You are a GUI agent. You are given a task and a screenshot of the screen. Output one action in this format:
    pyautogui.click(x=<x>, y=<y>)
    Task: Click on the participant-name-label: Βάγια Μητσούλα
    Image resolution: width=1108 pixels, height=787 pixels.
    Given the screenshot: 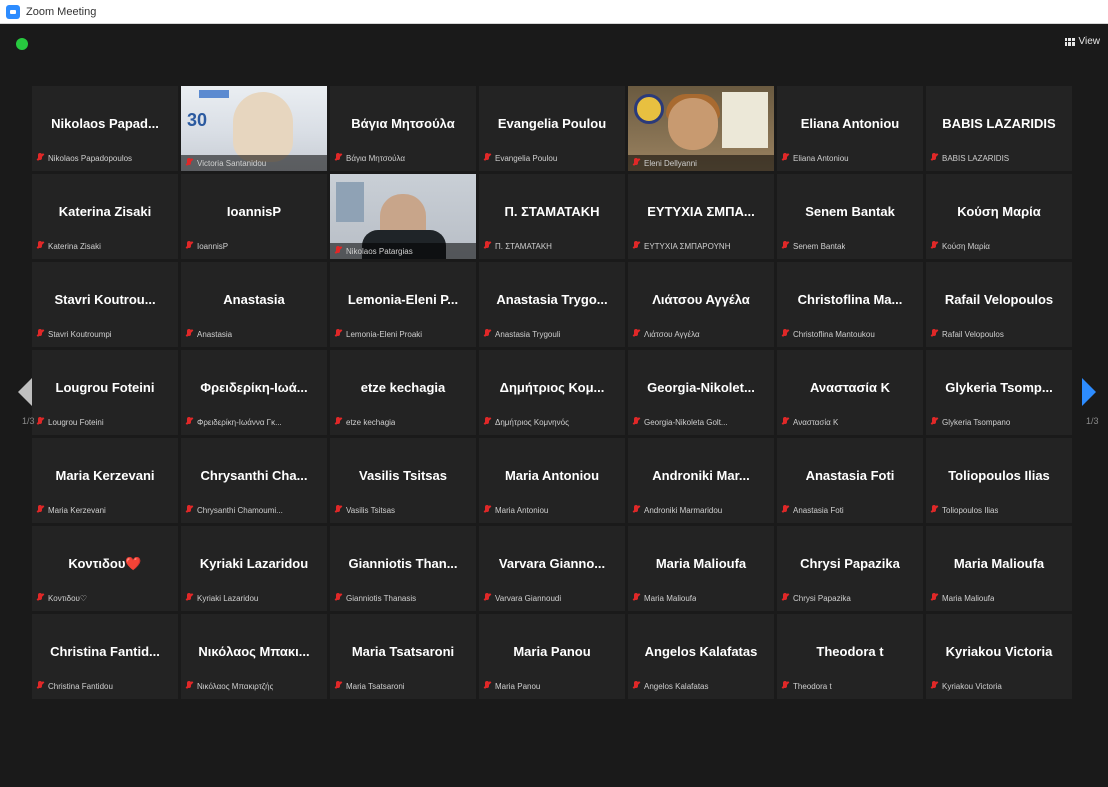 What is the action you would take?
    pyautogui.click(x=376, y=158)
    